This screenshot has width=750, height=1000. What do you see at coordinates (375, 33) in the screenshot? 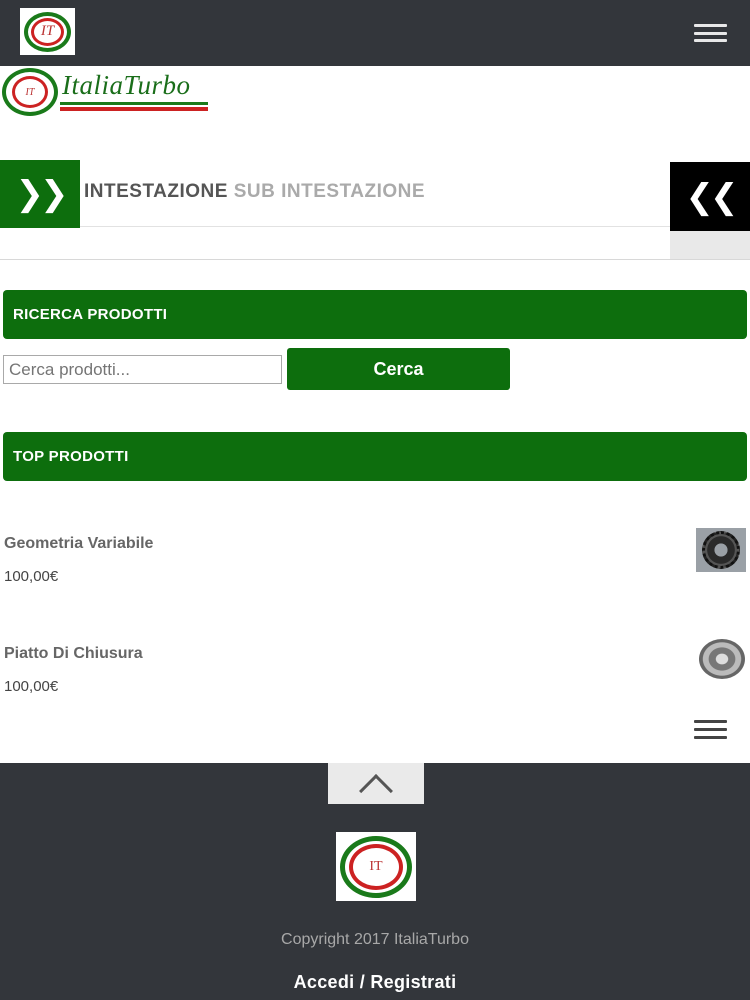
I see `top-navbar: IT` at bounding box center [375, 33].